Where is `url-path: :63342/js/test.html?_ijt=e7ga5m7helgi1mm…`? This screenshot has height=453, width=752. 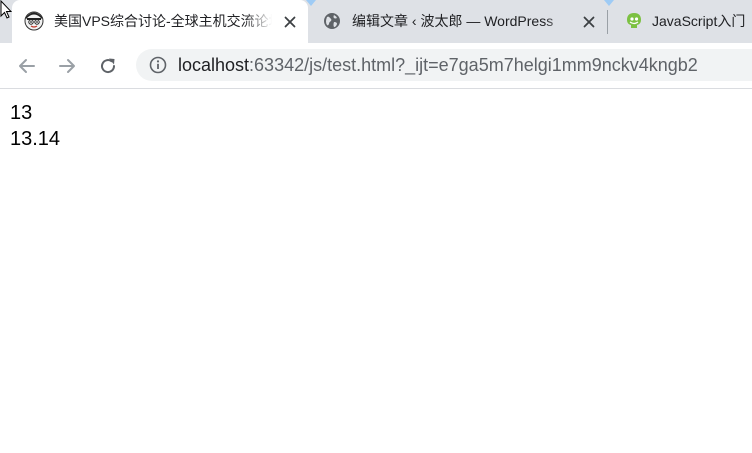
url-path: :63342/js/test.html?_ijt=e7ga5m7helgi1mm… is located at coordinates (473, 65).